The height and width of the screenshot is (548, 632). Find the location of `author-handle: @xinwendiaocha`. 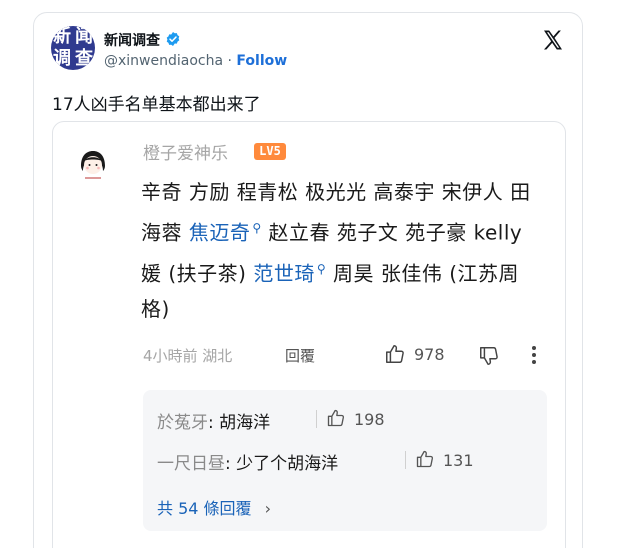

author-handle: @xinwendiaocha is located at coordinates (163, 61).